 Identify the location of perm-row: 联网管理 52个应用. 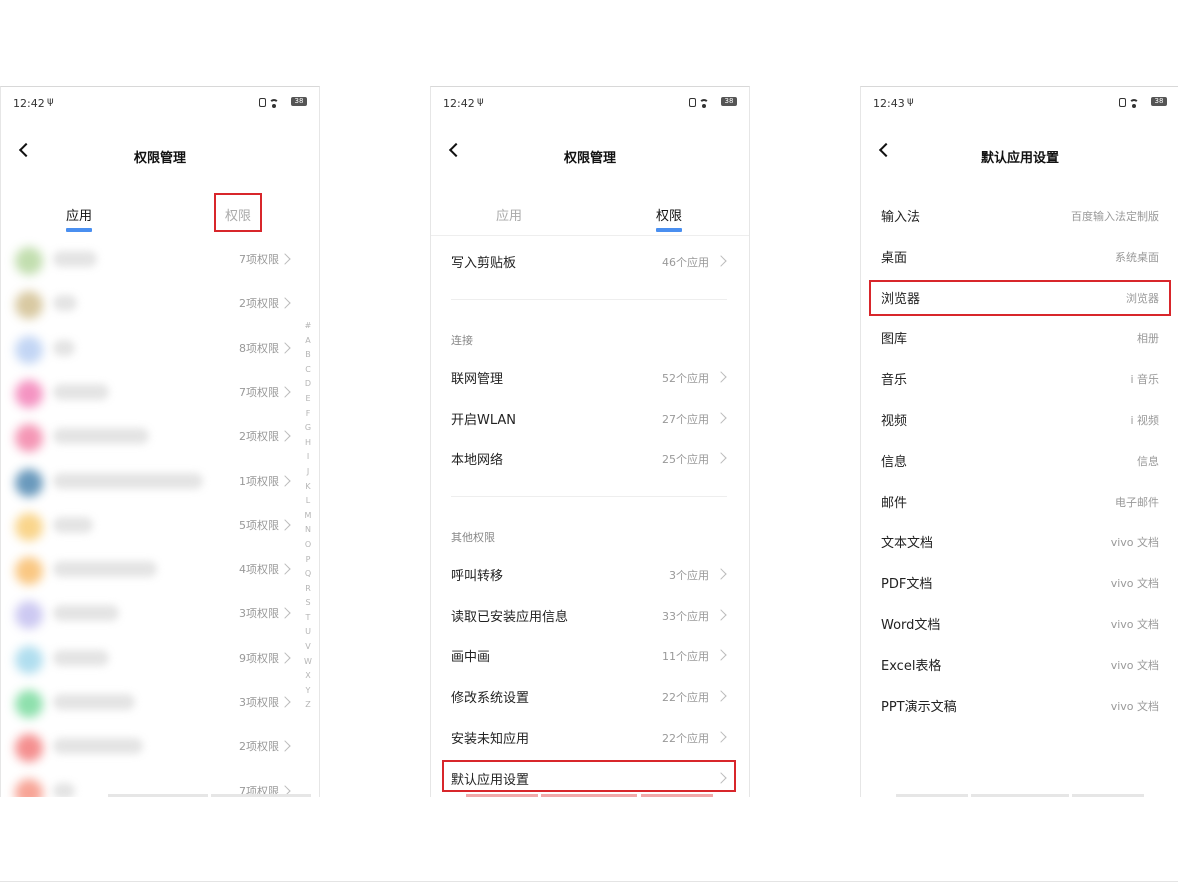
(590, 376).